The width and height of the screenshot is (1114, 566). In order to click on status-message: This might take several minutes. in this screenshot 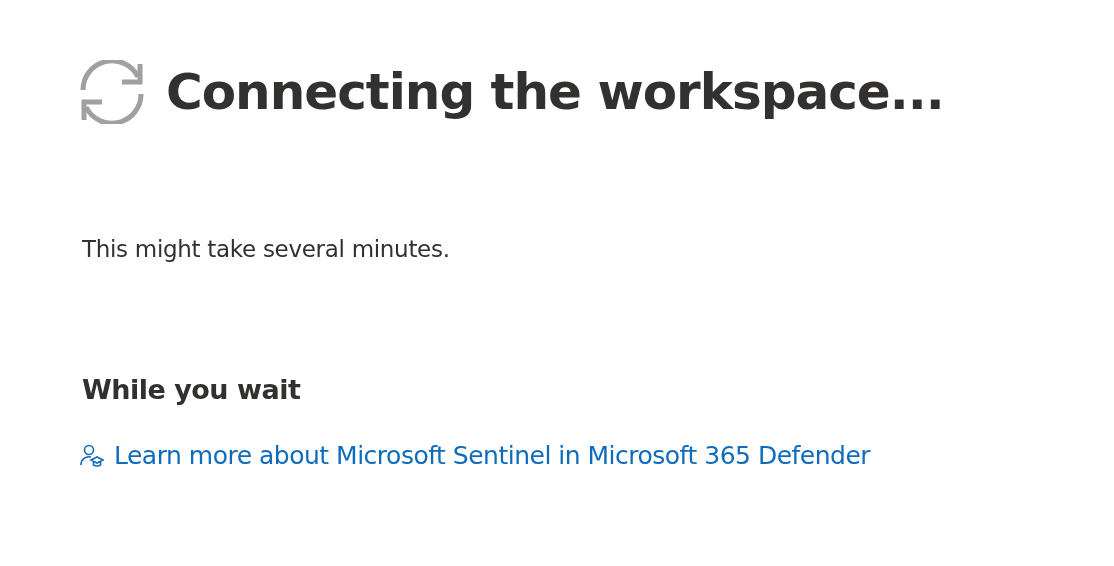, I will do `click(266, 249)`.